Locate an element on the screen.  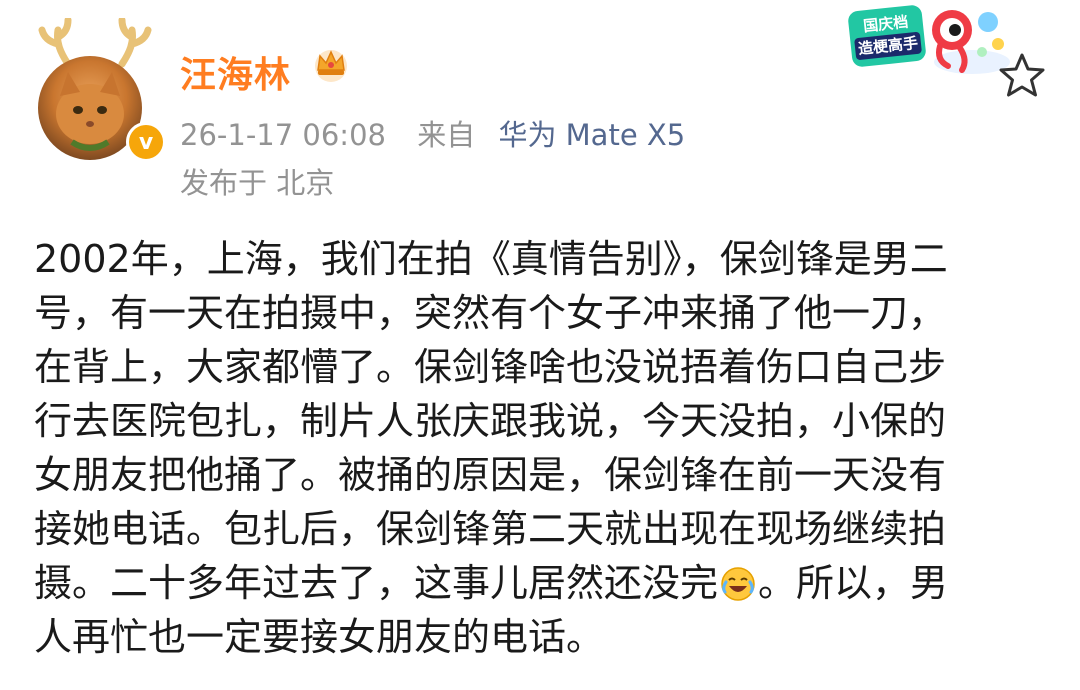
post-line-part: 。所以，男 is located at coordinates (853, 583).